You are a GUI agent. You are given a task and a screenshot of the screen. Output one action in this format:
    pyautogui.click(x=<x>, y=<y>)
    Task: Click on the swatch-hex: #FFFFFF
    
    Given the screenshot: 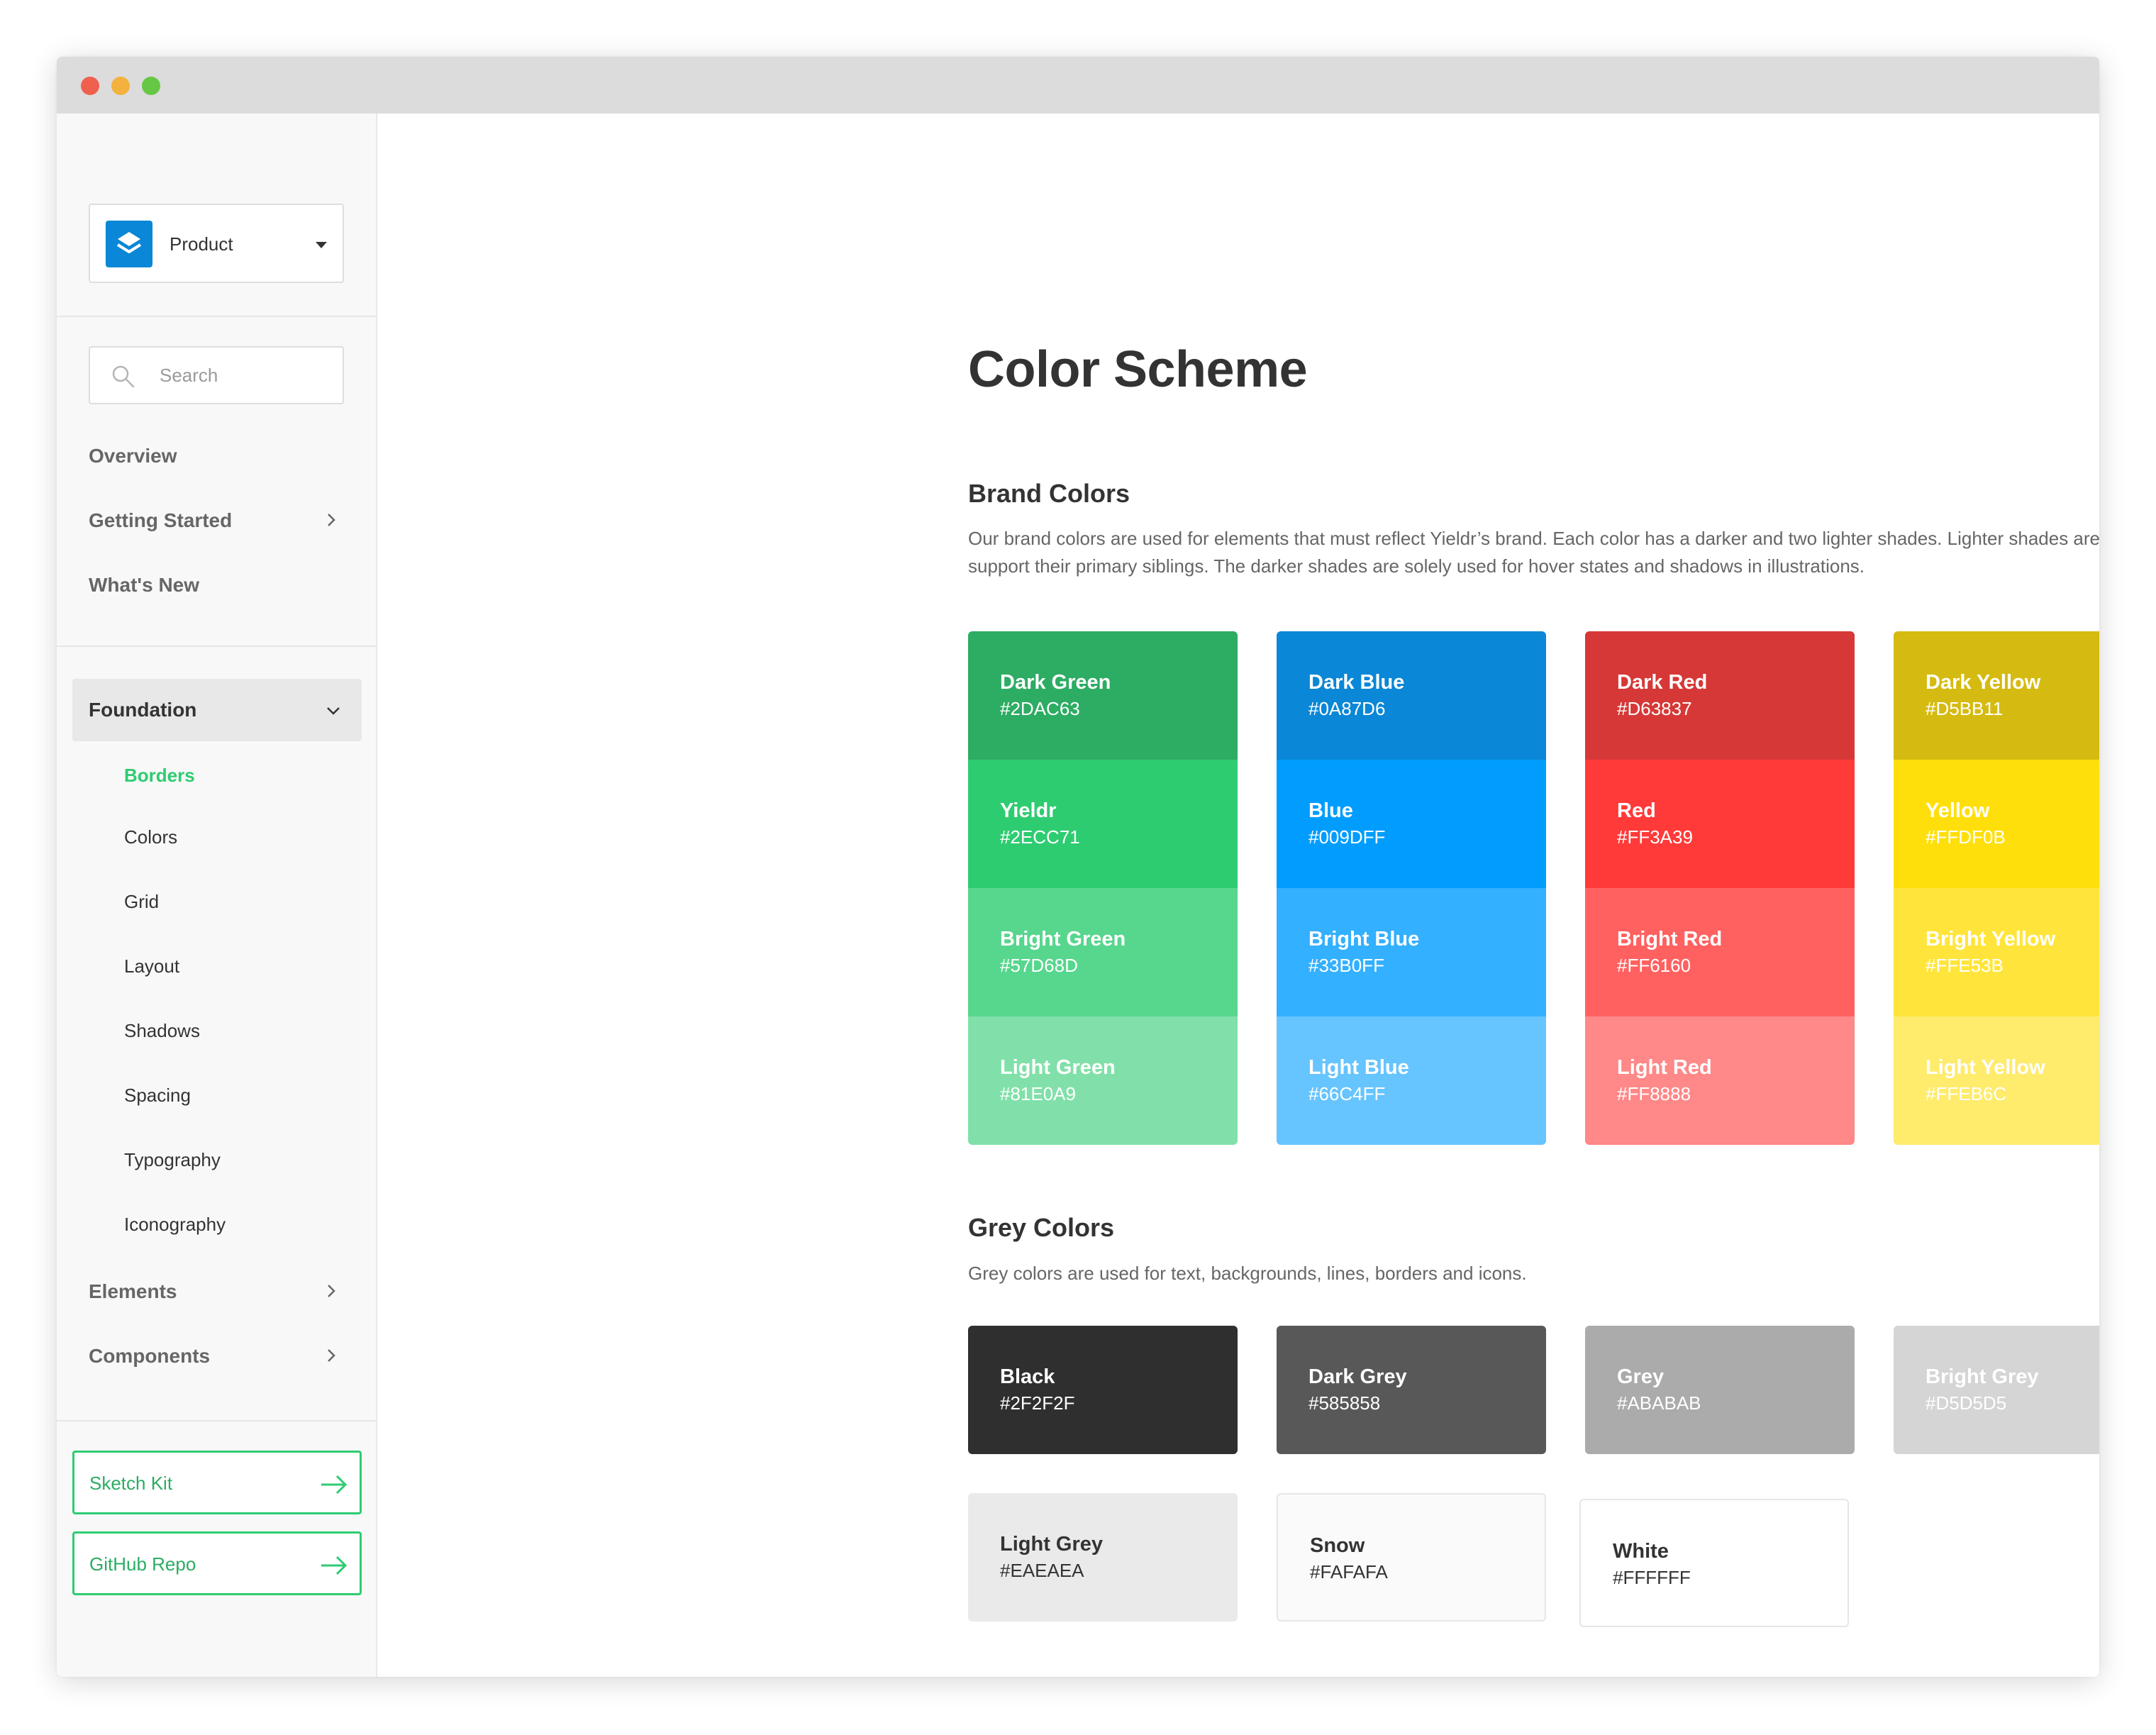 What is the action you would take?
    pyautogui.click(x=1652, y=1577)
    